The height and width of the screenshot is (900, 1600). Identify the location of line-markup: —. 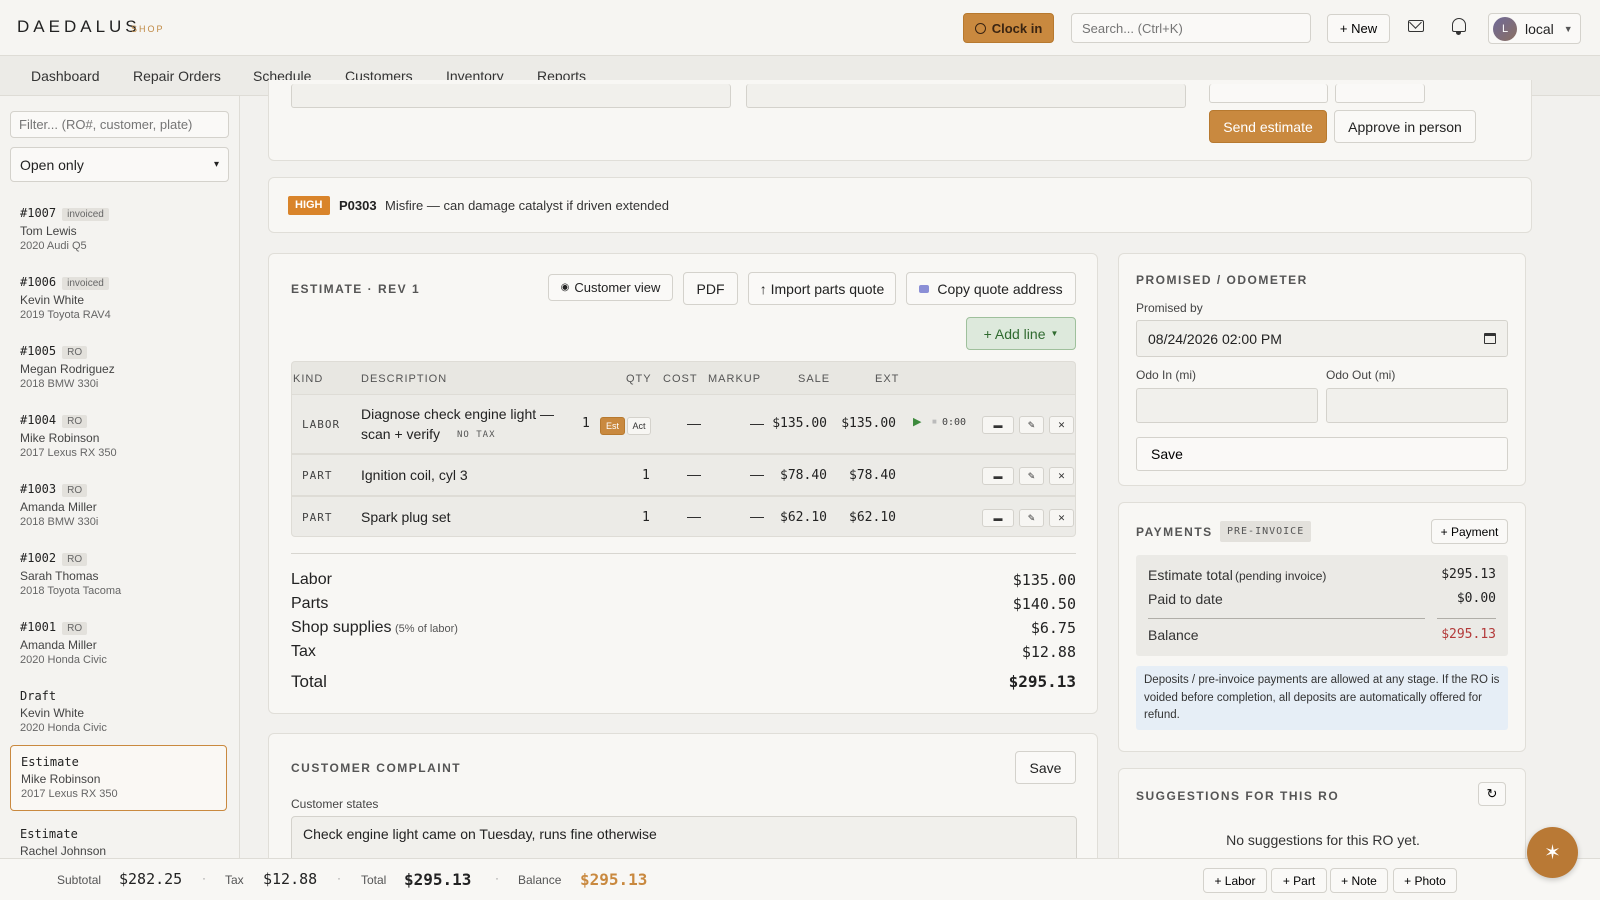
(757, 474).